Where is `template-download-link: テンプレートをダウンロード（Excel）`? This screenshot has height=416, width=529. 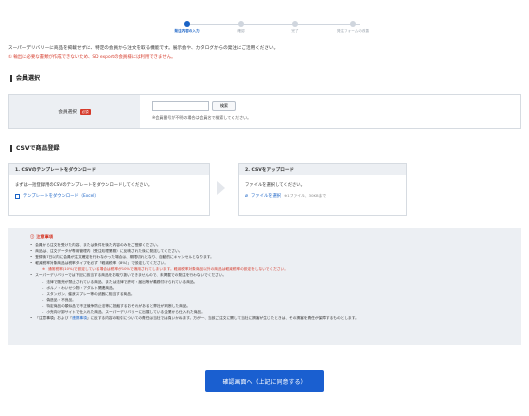 template-download-link: テンプレートをダウンロード（Excel） is located at coordinates (109, 196).